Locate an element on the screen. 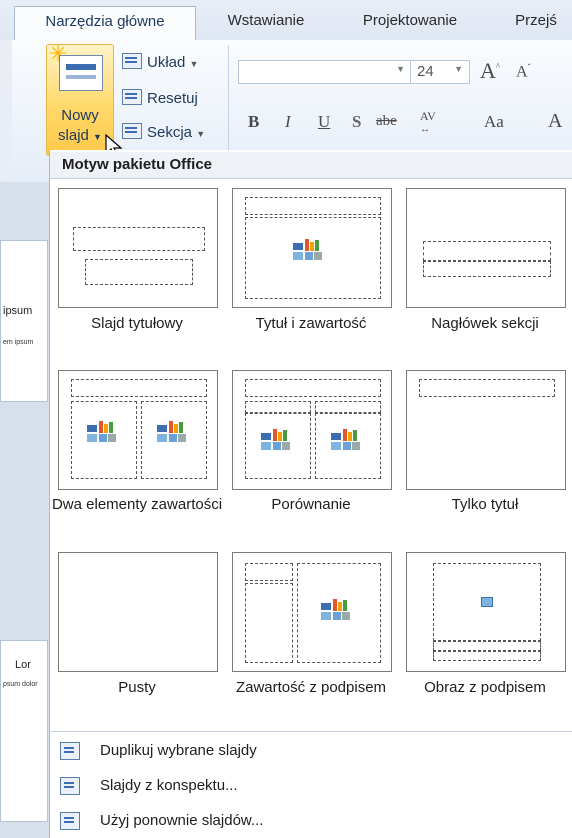  ribbon-left-group is located at coordinates (6, 111).